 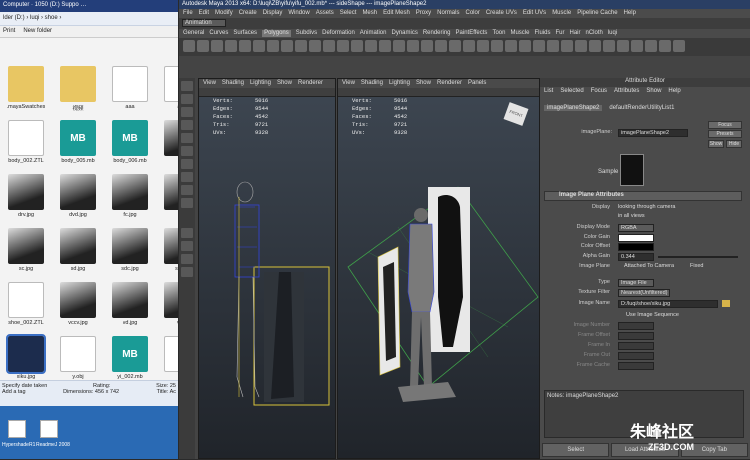 What do you see at coordinates (348, 13) in the screenshot?
I see `maya-menu-item: Select` at bounding box center [348, 13].